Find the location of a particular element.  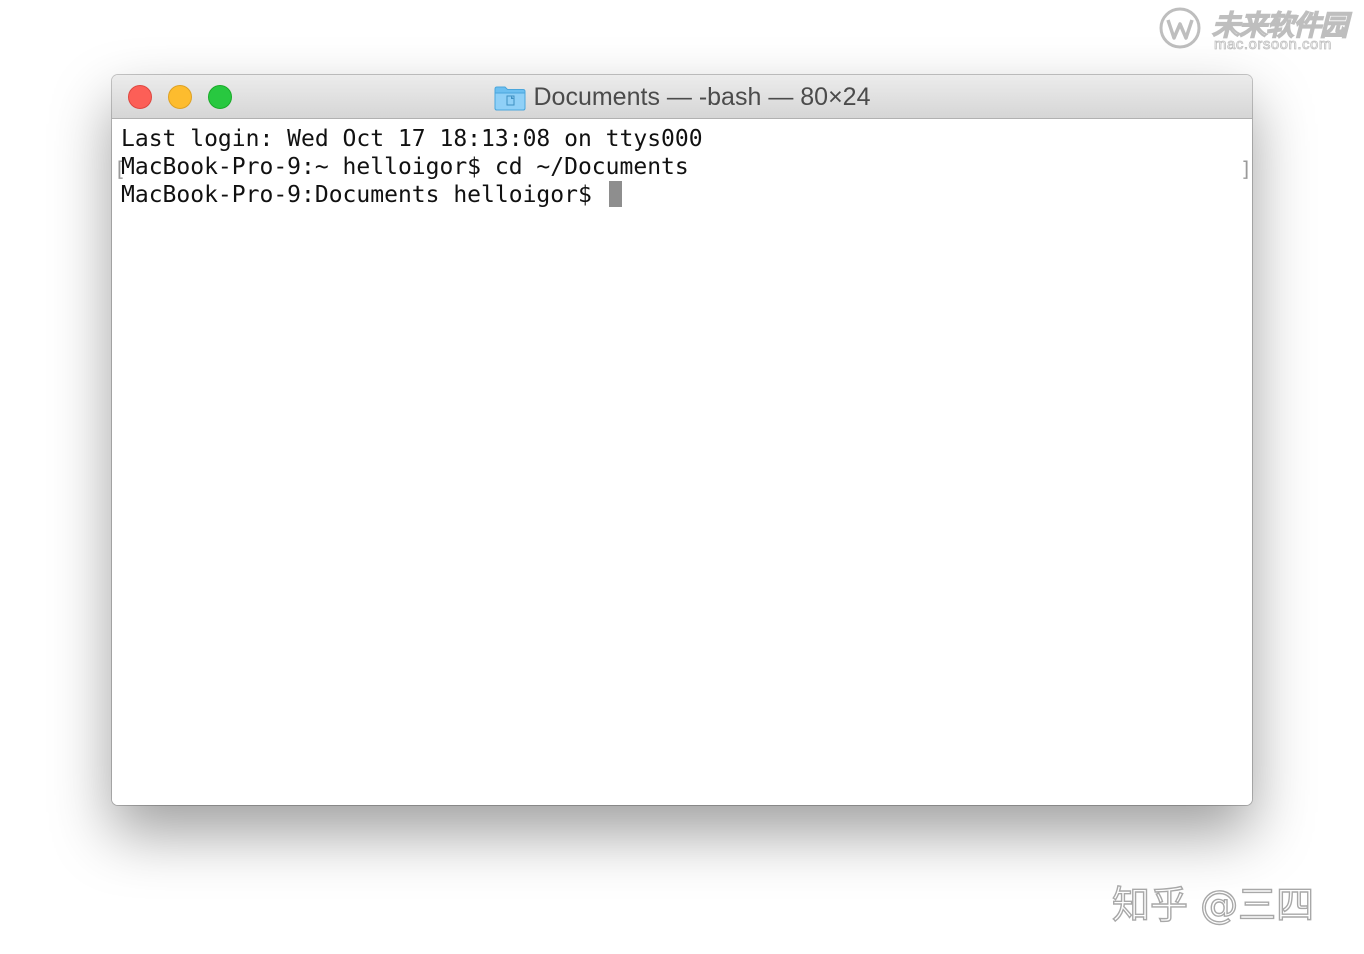

watermark-site-url: mac.orsoon.com is located at coordinates (1273, 45).